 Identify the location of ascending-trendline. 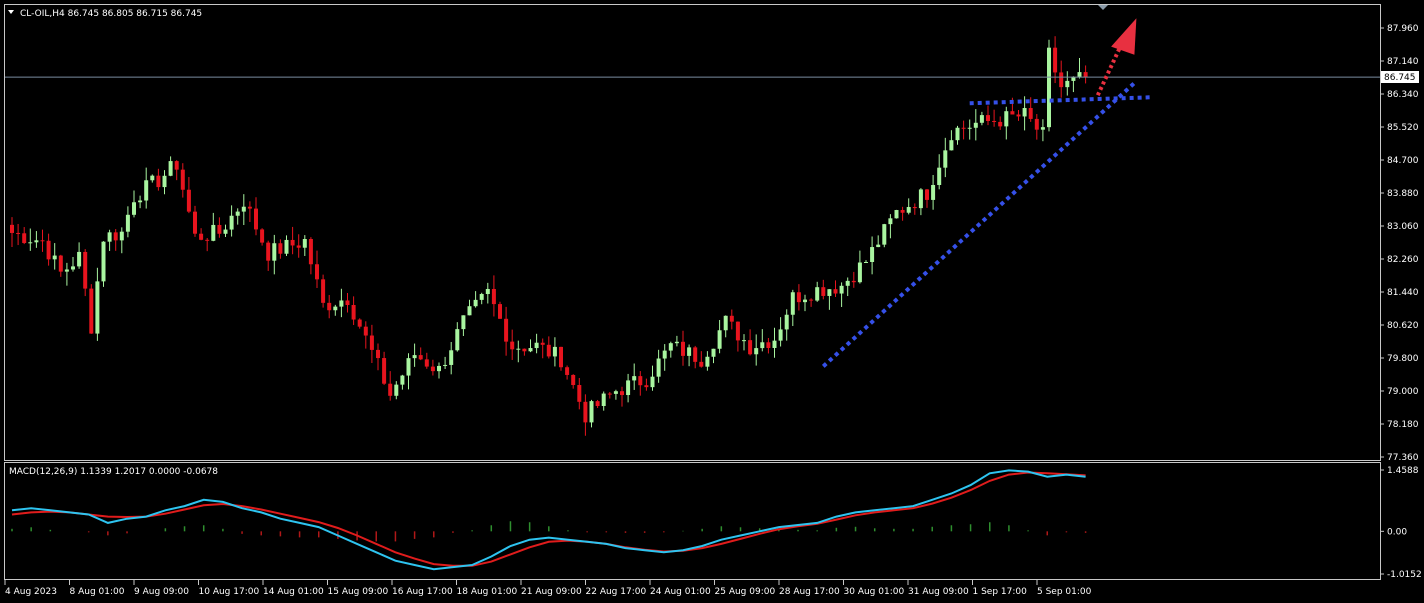
(978, 224).